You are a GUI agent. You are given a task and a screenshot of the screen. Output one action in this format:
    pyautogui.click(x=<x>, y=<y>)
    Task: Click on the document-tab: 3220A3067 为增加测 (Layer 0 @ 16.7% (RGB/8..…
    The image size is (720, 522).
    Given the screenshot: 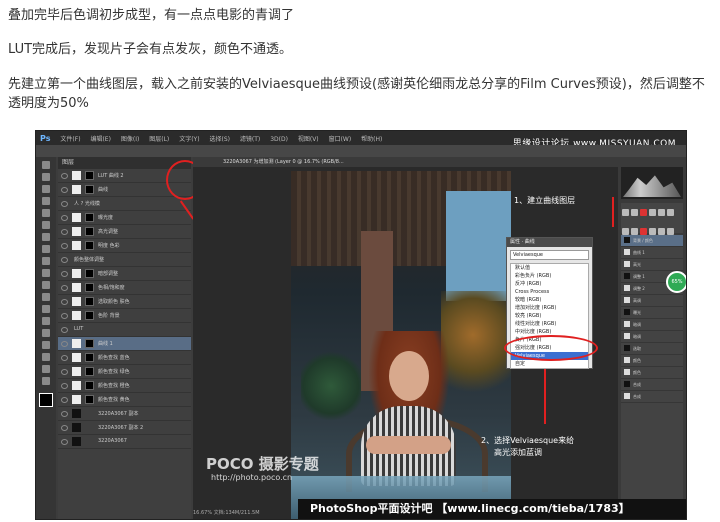 What is the action you would take?
    pyautogui.click(x=405, y=162)
    